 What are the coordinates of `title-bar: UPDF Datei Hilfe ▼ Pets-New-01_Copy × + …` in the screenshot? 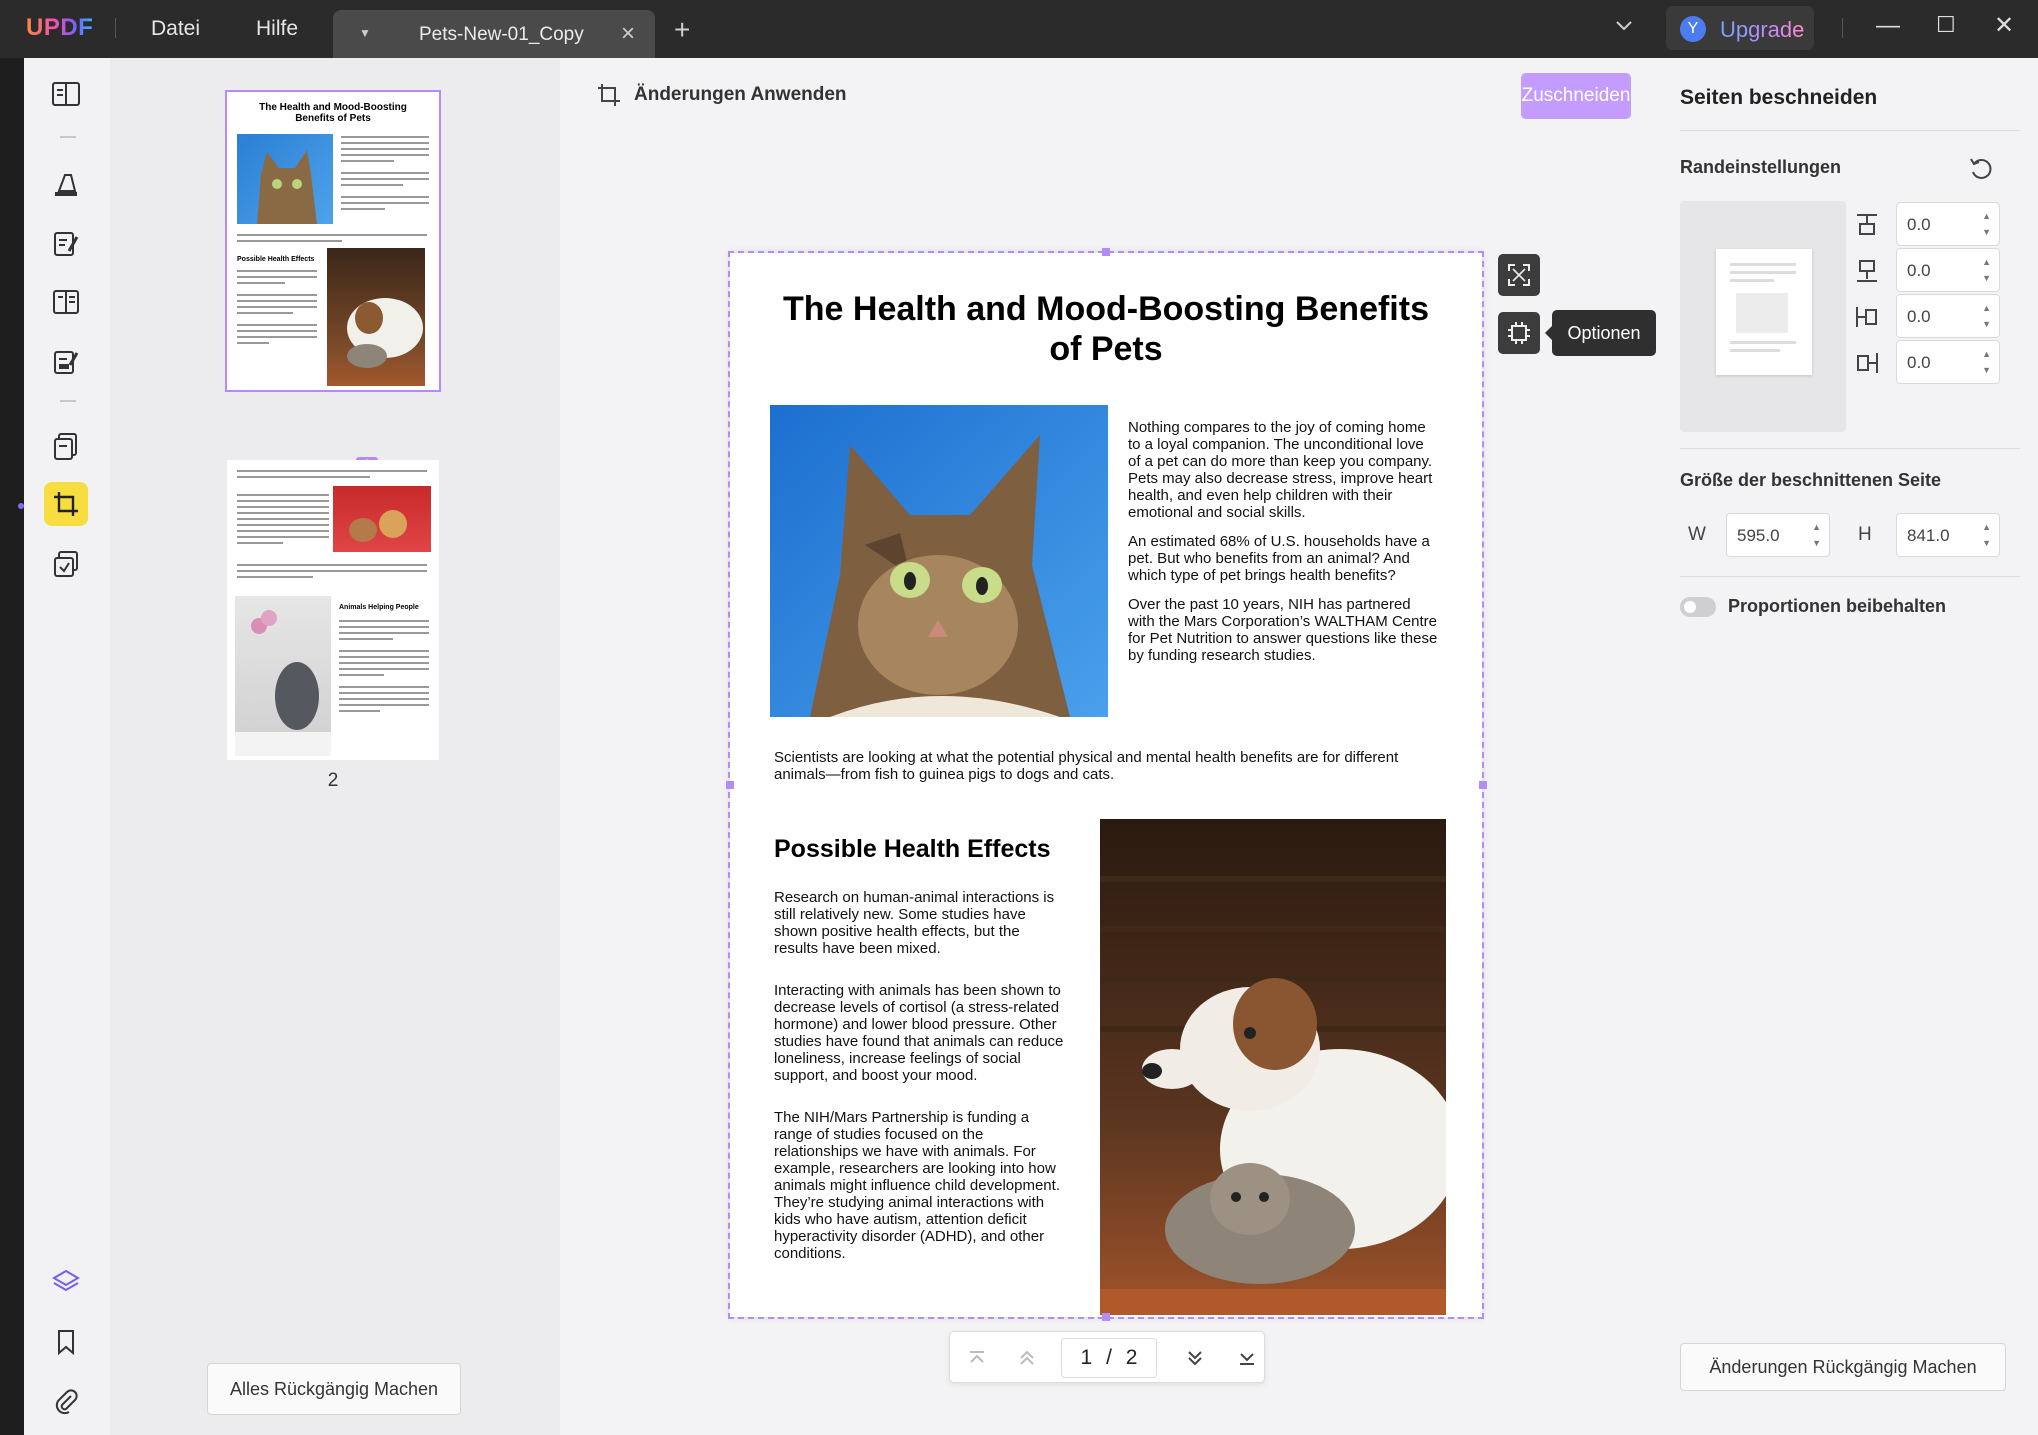 It's located at (1019, 29).